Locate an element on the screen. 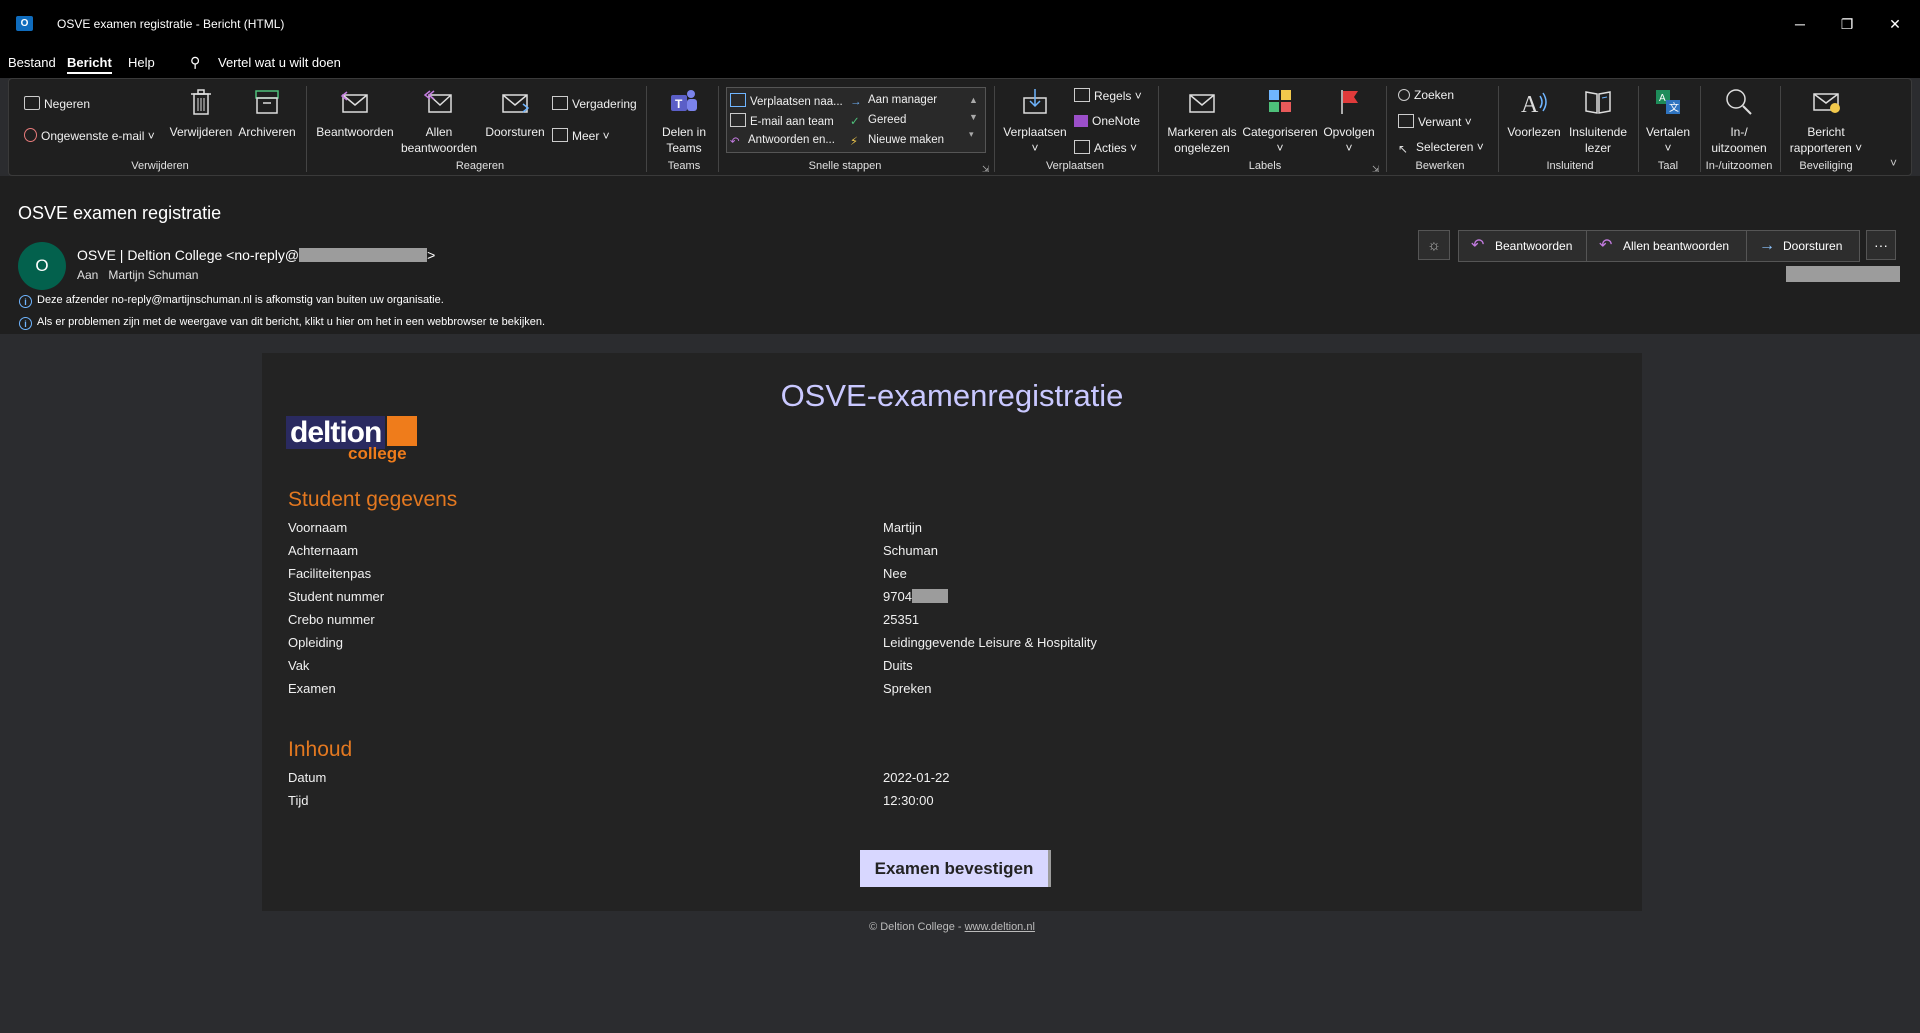 The image size is (1920, 1033). quick-step-nieuw: ⚡ Nieuwe maken is located at coordinates (897, 140).